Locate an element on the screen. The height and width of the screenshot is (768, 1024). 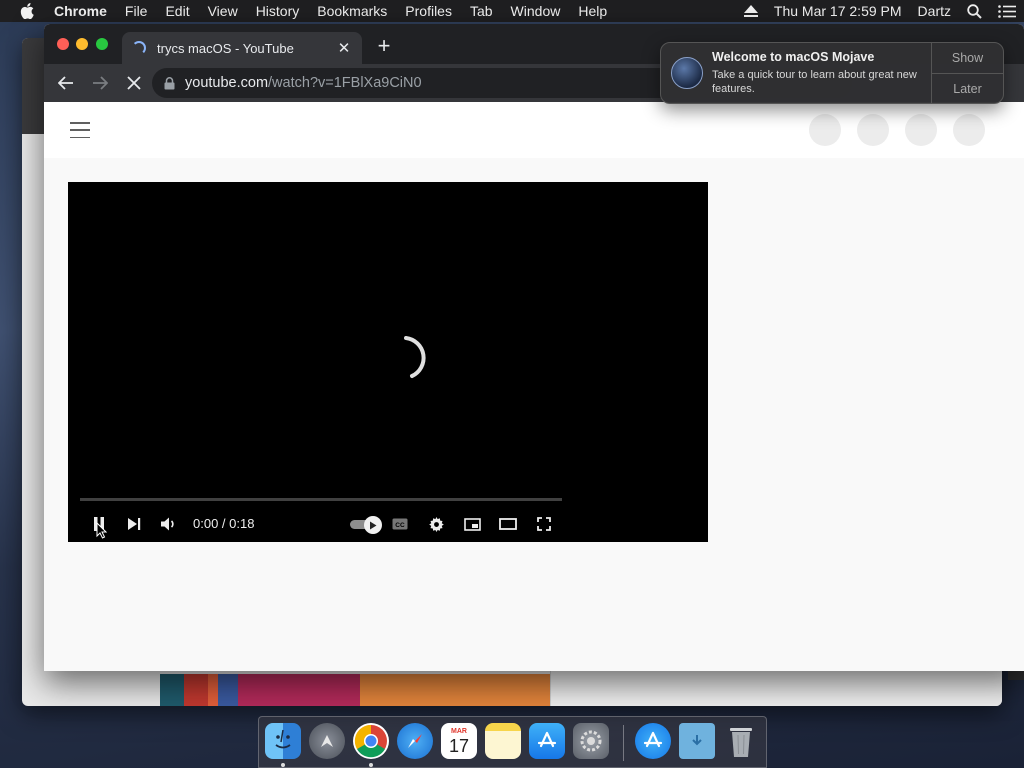
notes-icon is located at coordinates (503, 741).